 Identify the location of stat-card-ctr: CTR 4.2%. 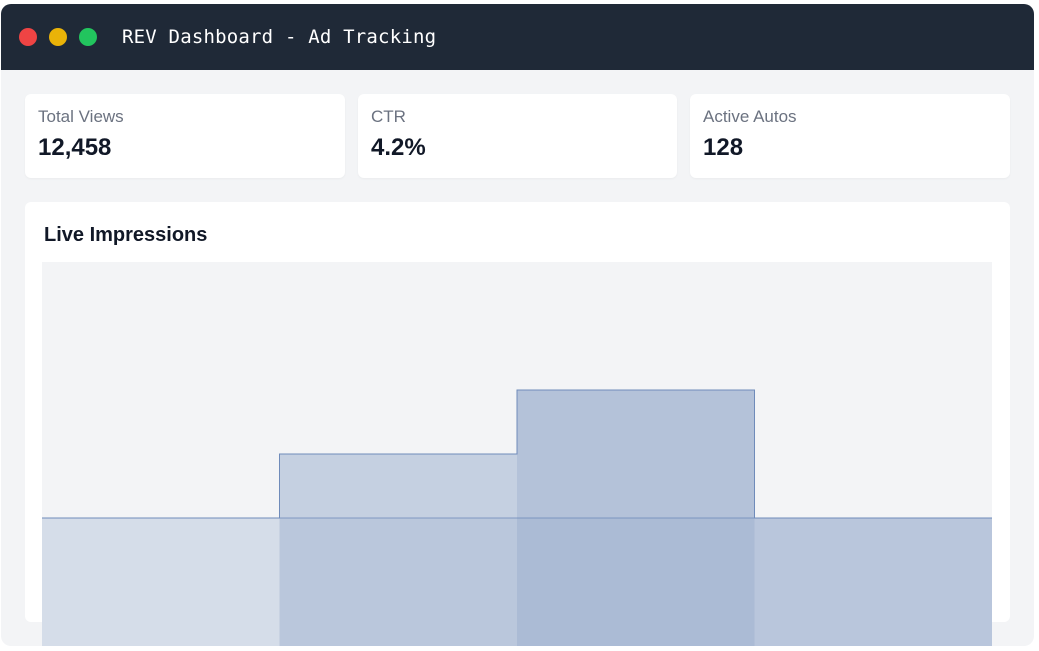
(517, 136).